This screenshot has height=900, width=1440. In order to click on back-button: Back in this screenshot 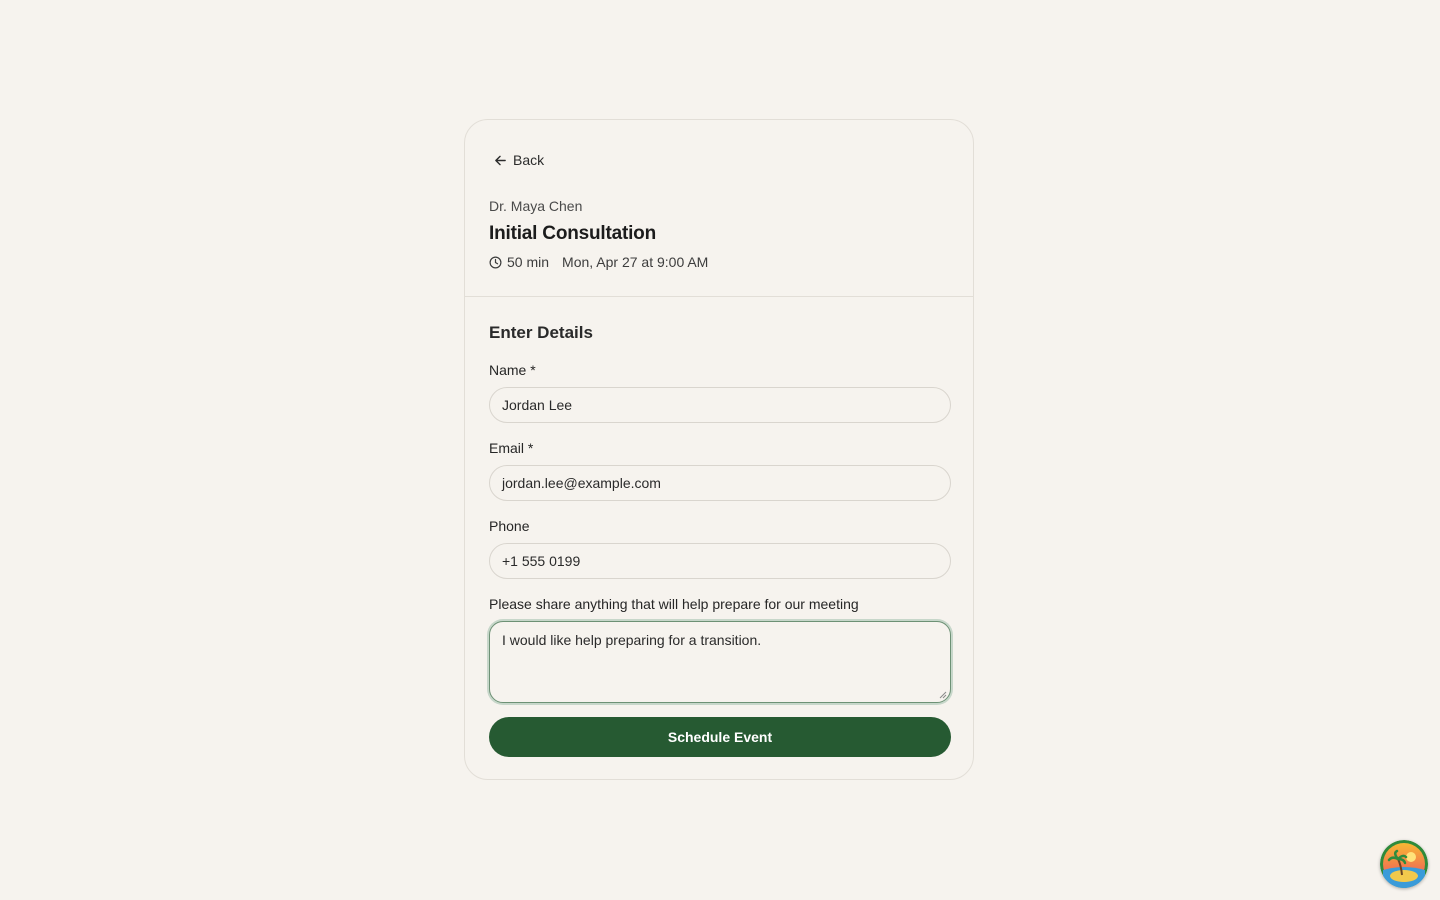, I will do `click(519, 160)`.